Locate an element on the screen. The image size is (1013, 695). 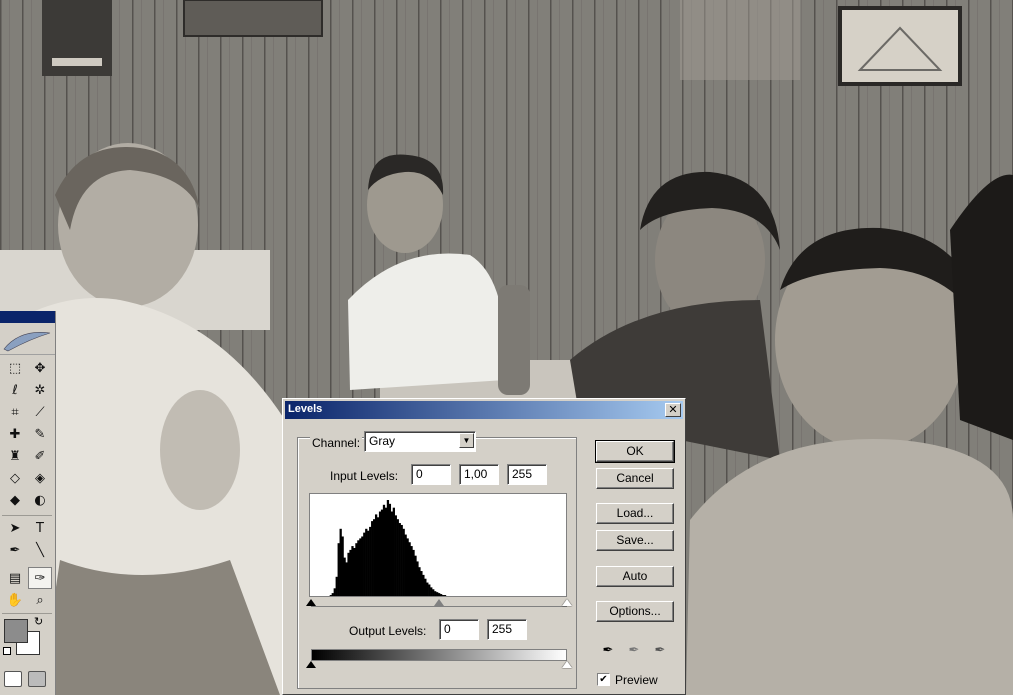
preview-label: Preview is located at coordinates (636, 680).